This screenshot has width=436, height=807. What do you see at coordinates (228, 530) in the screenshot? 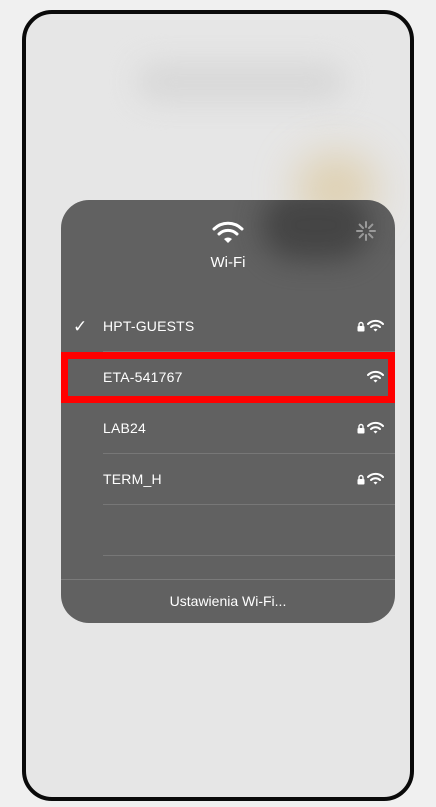
I see `empty-row` at bounding box center [228, 530].